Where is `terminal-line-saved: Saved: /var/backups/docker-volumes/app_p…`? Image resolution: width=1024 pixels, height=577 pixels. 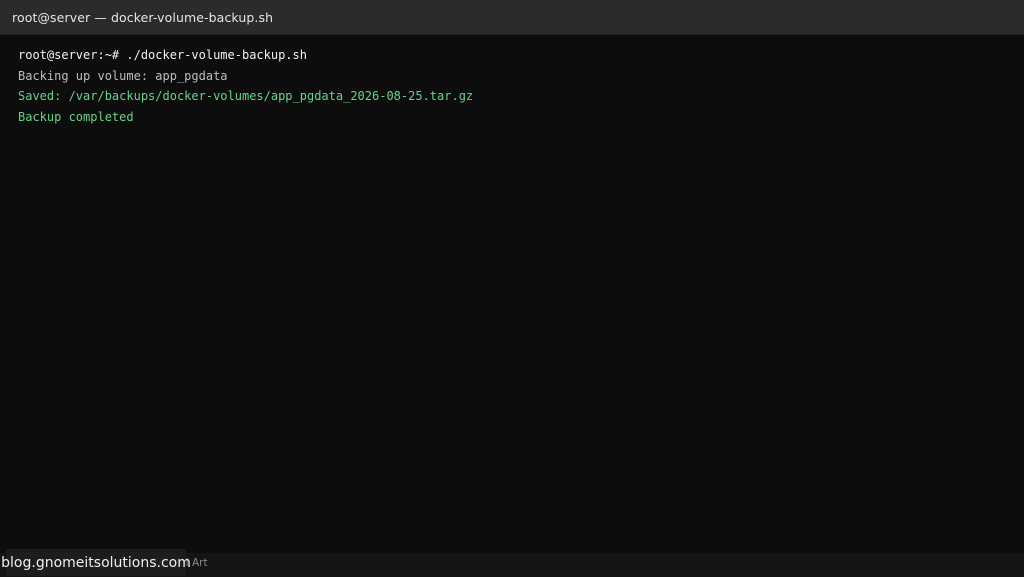
terminal-line-saved: Saved: /var/backups/docker-volumes/app_p… is located at coordinates (246, 96).